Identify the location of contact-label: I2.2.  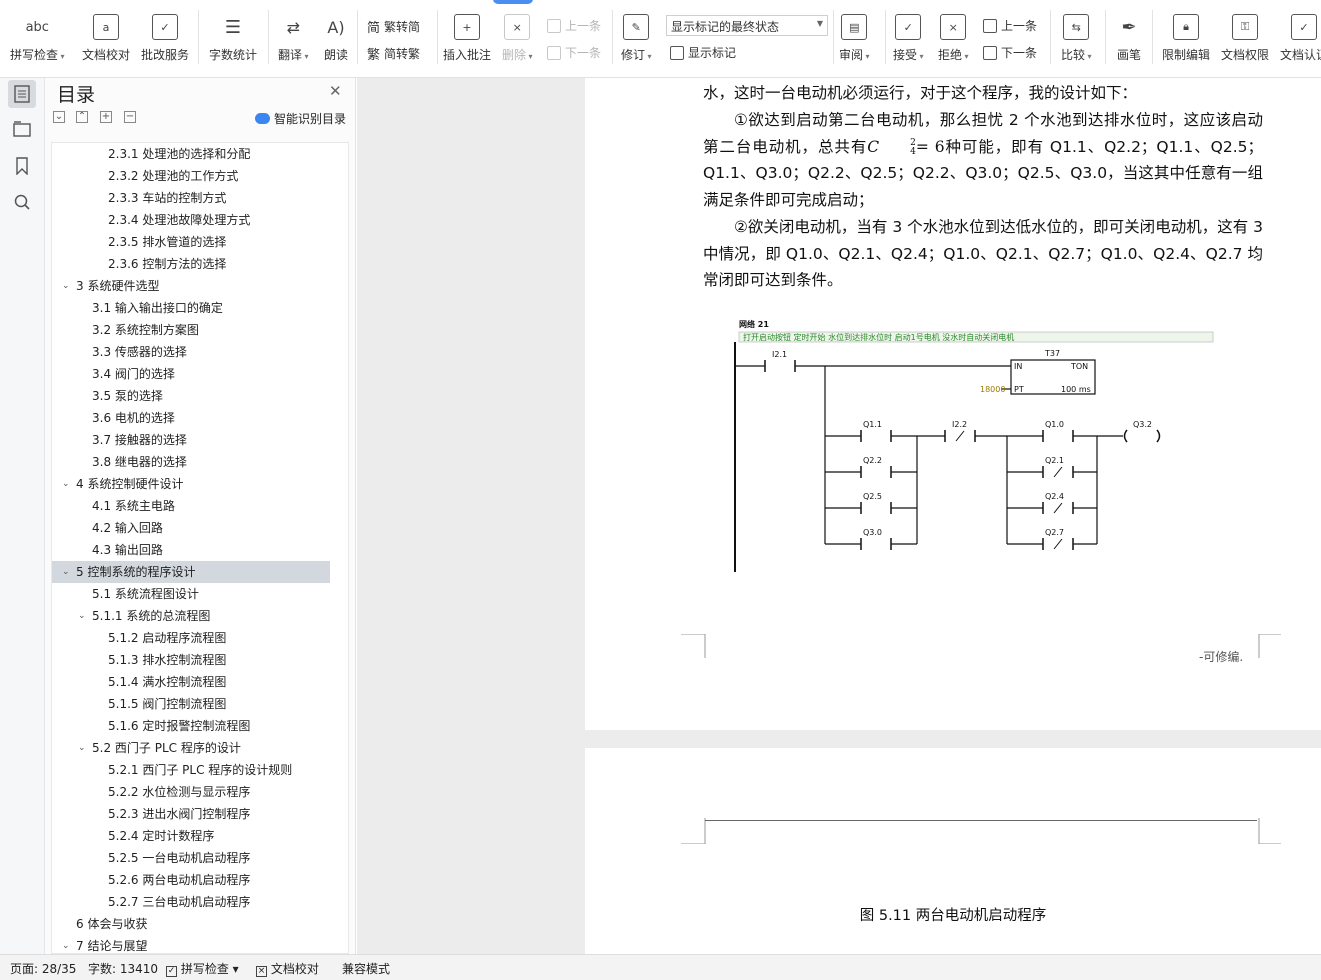
(959, 424).